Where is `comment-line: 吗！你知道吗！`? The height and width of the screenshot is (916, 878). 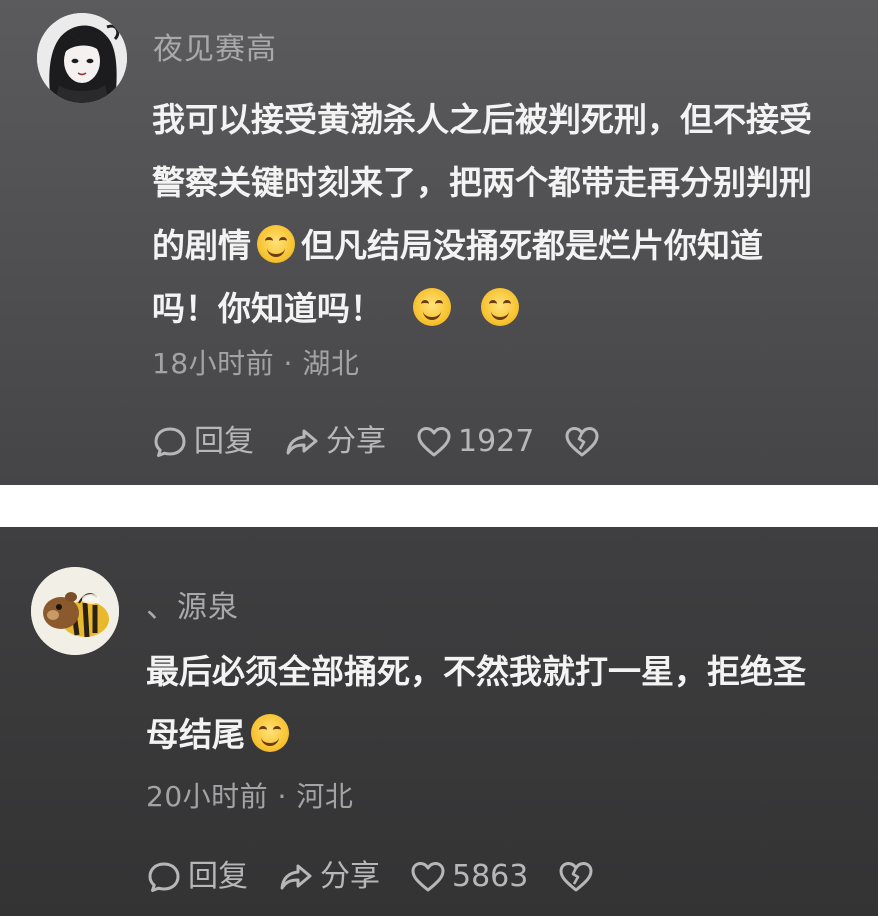 comment-line: 吗！你知道吗！ is located at coordinates (509, 308).